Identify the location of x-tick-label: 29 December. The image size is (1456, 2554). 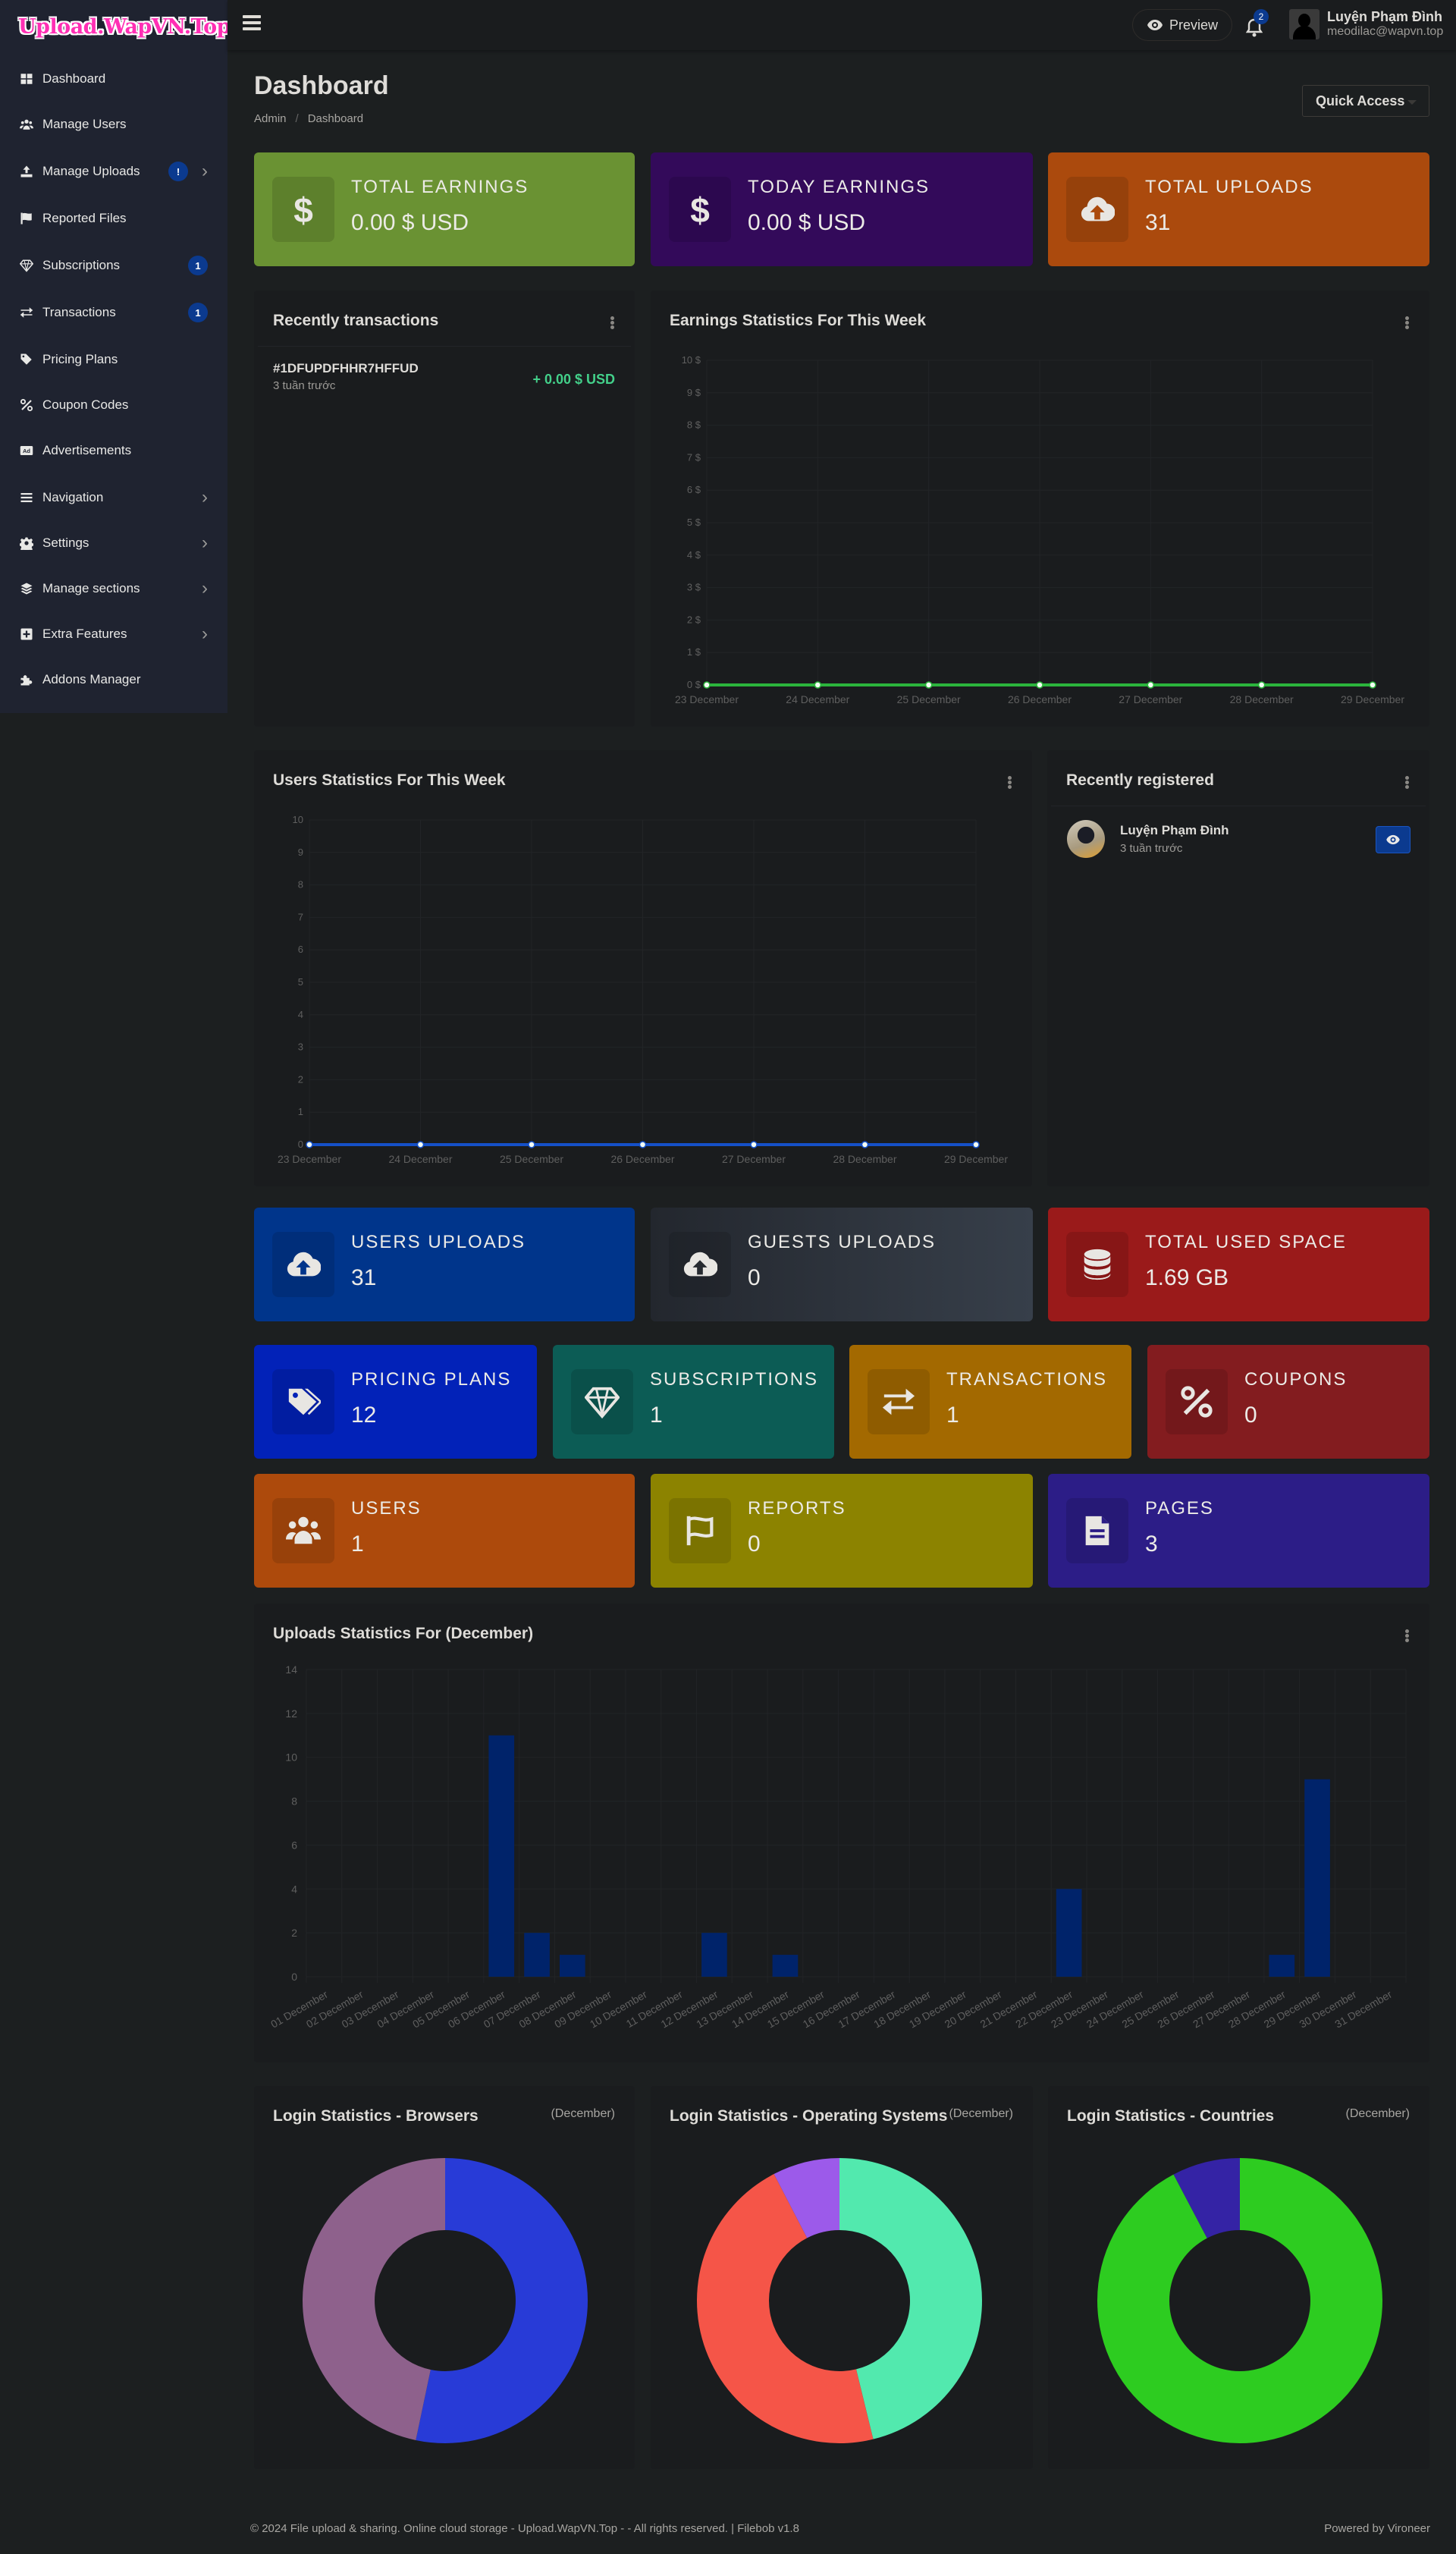
(1372, 699).